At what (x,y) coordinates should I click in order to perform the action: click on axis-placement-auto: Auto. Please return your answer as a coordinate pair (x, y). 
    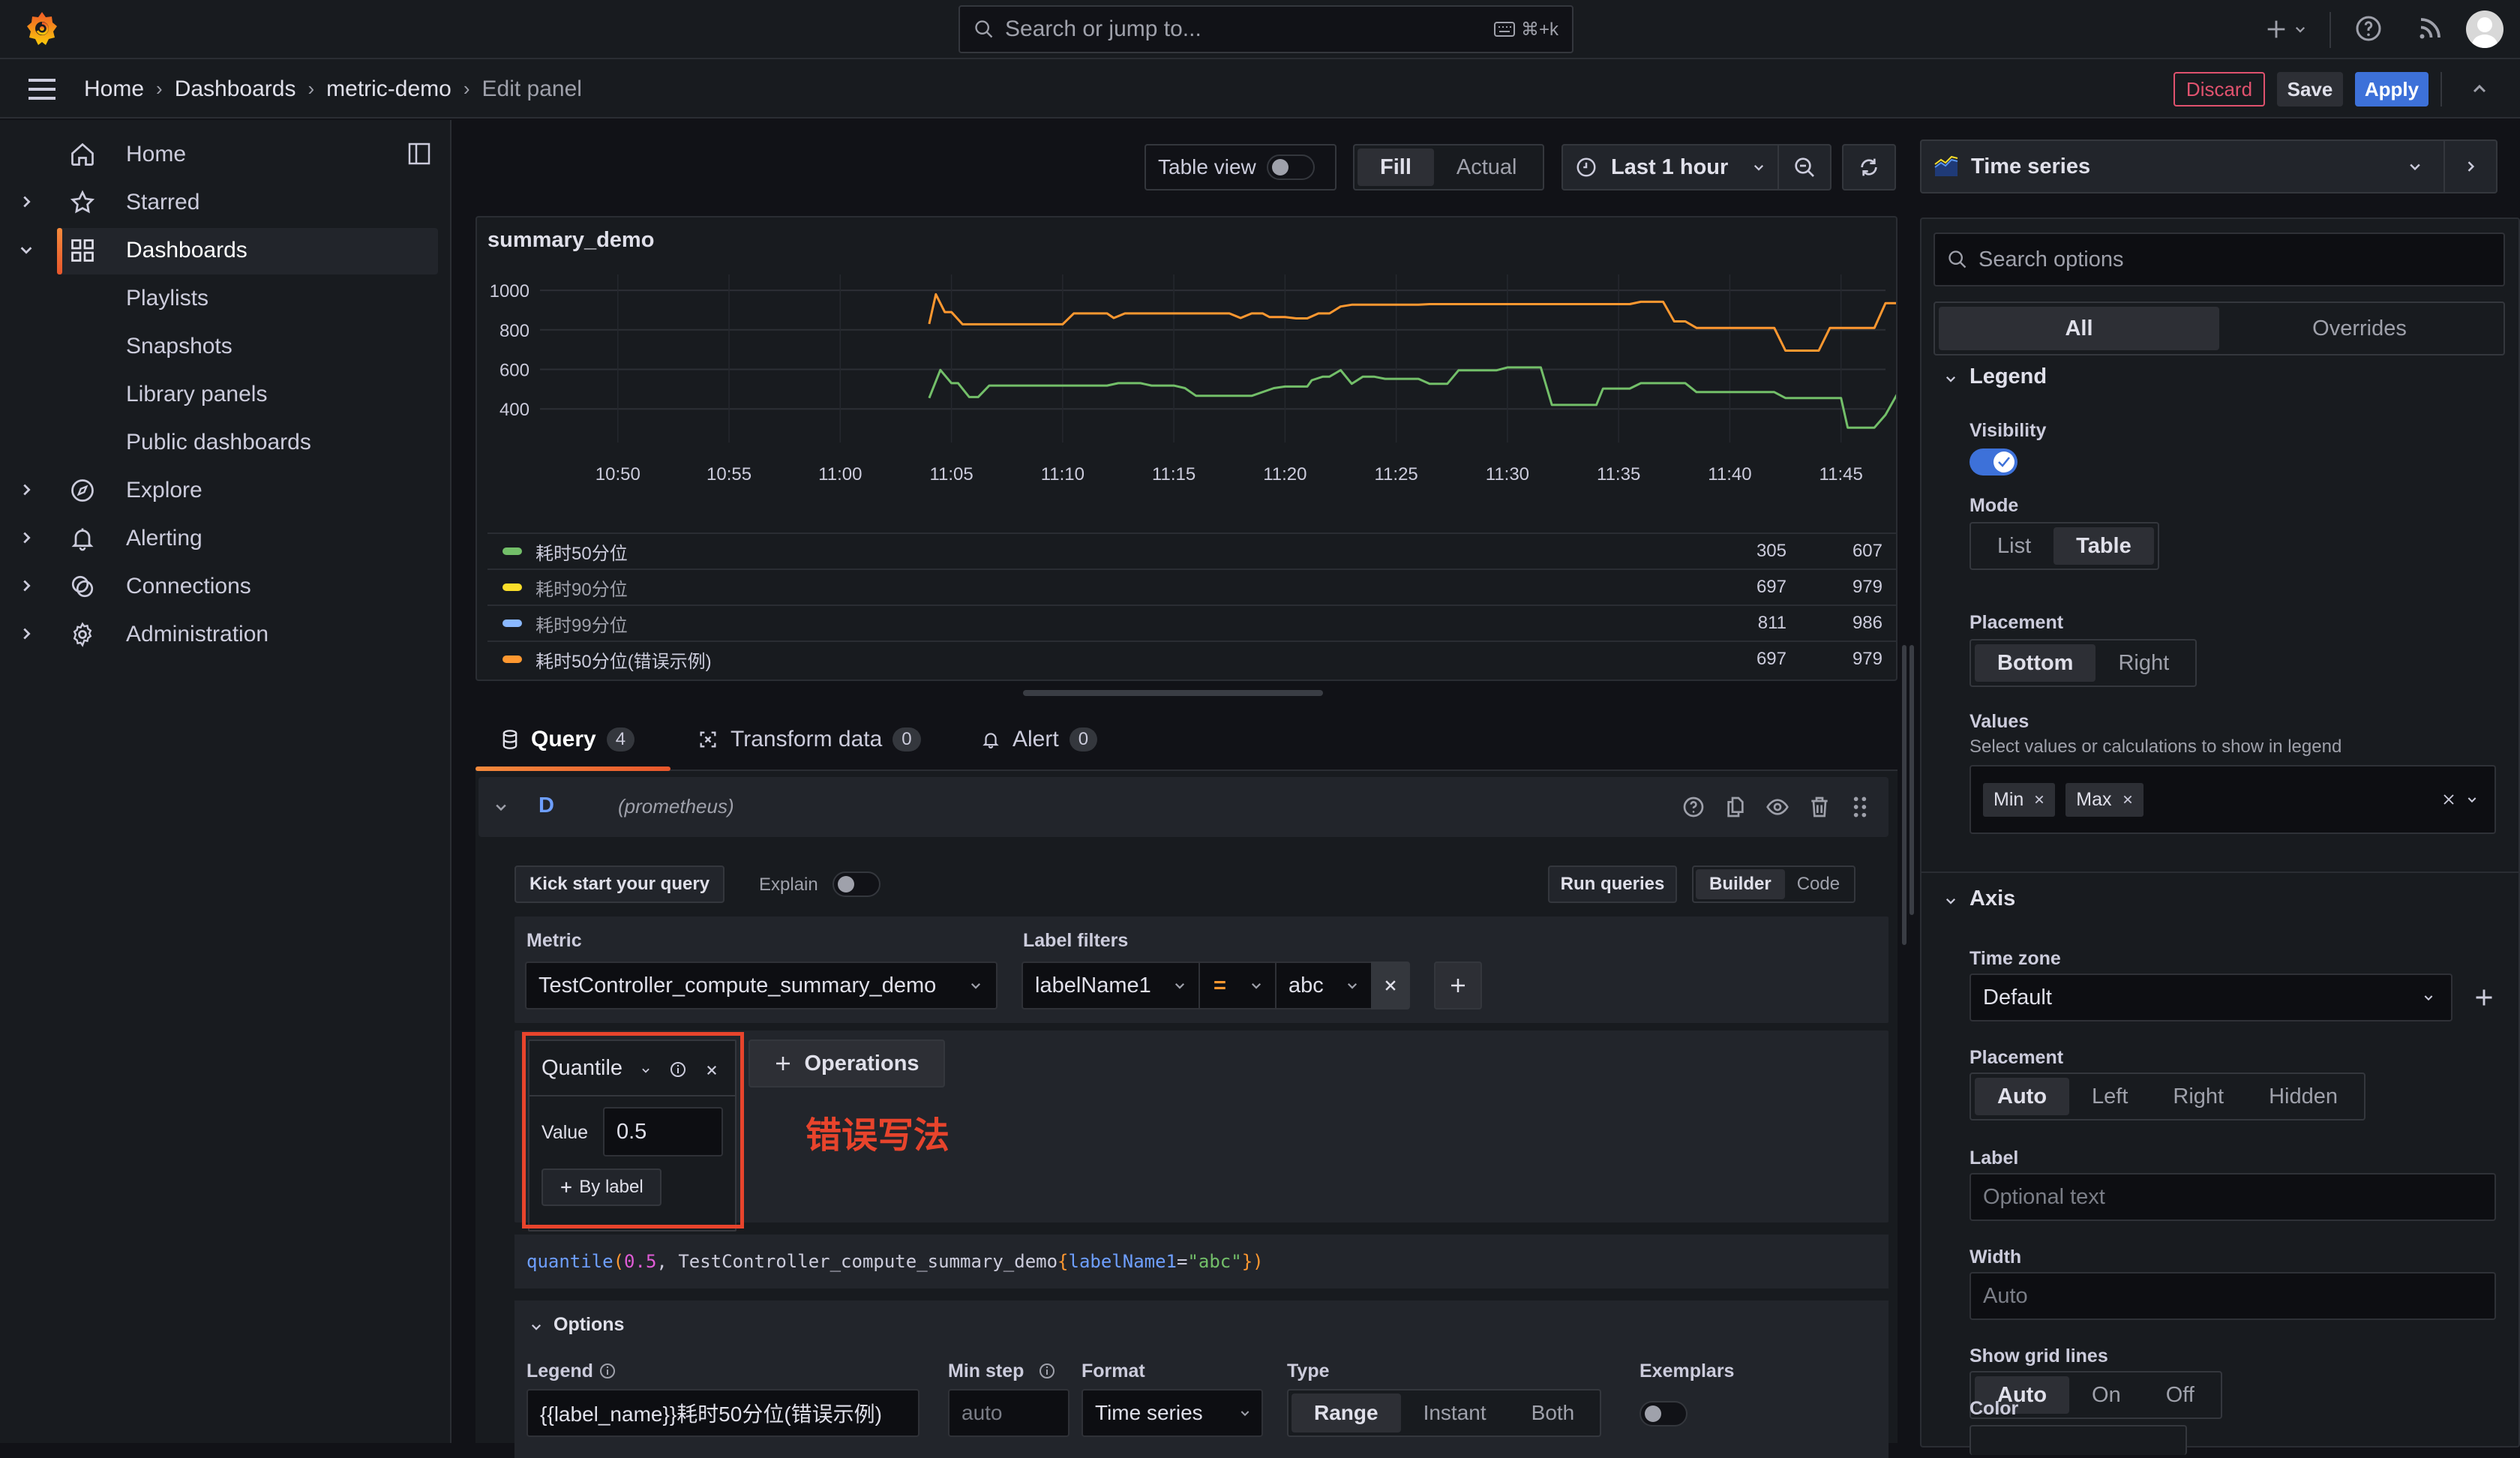
    Looking at the image, I should click on (2022, 1096).